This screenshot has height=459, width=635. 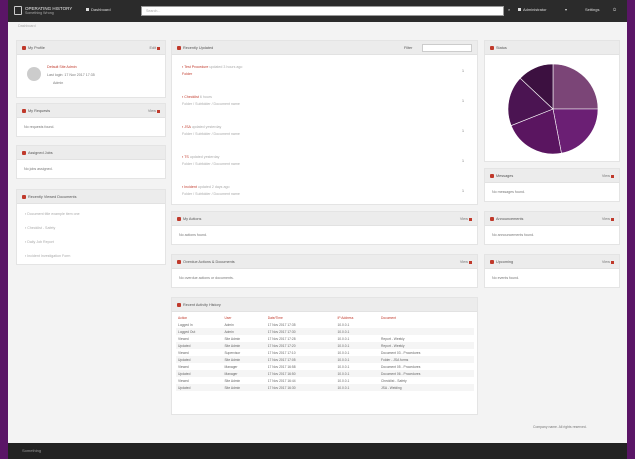 I want to click on column-header: User, so click(x=243, y=317).